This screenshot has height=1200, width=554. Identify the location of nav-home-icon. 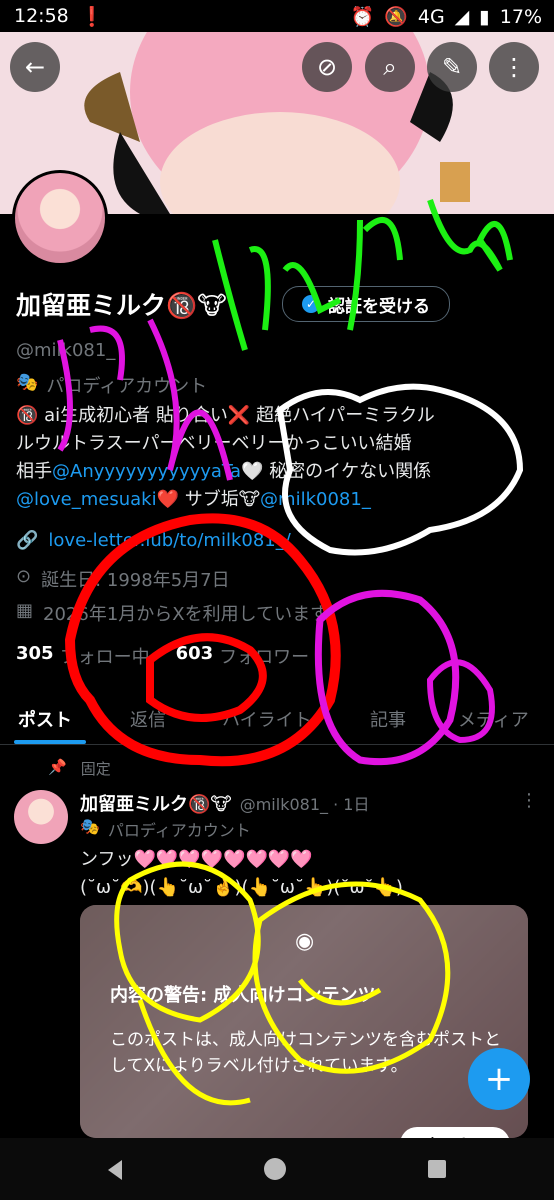
(275, 1169).